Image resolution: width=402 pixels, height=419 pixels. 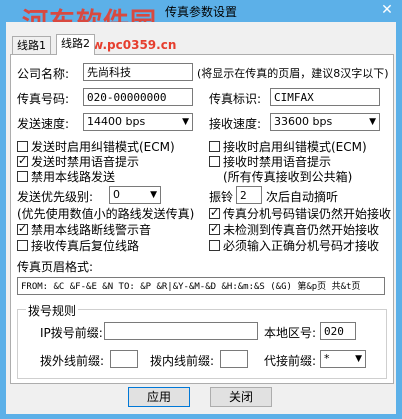 What do you see at coordinates (235, 124) in the screenshot?
I see `recv-speed-label: 接收速度:` at bounding box center [235, 124].